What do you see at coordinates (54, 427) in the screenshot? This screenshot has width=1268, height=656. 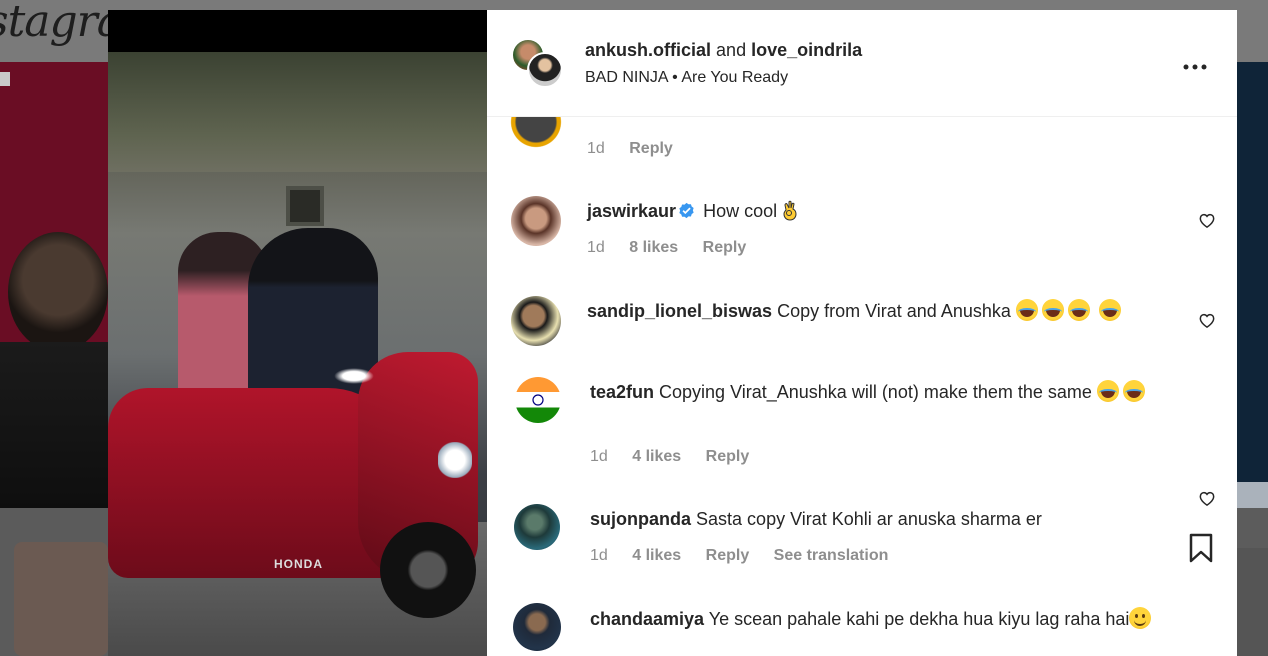 I see `background-person-body` at bounding box center [54, 427].